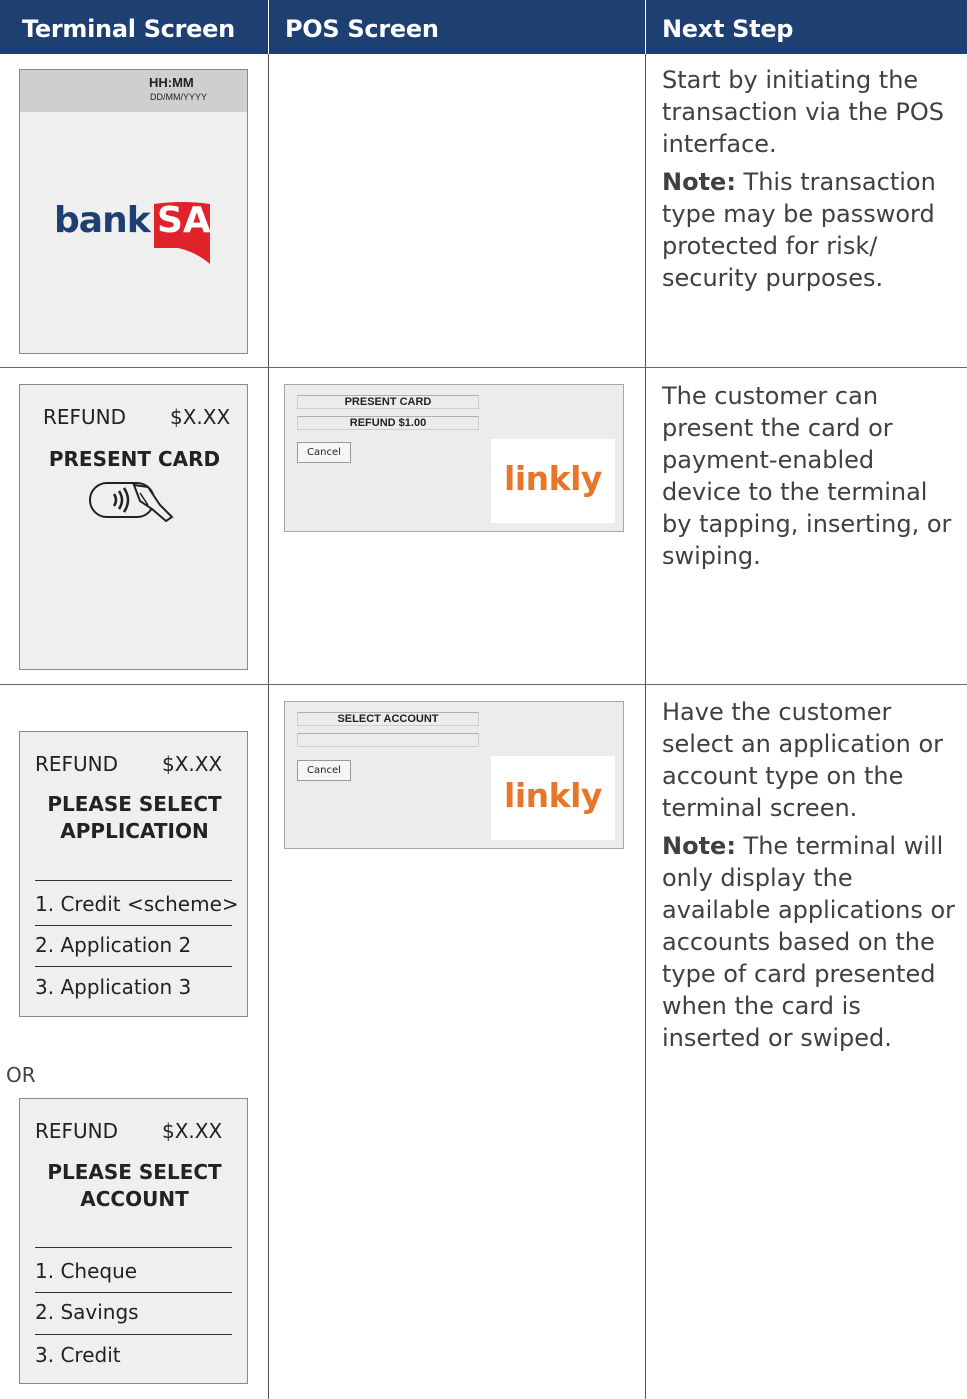  I want to click on terminal-heading-line2: APPLICATION, so click(134, 831).